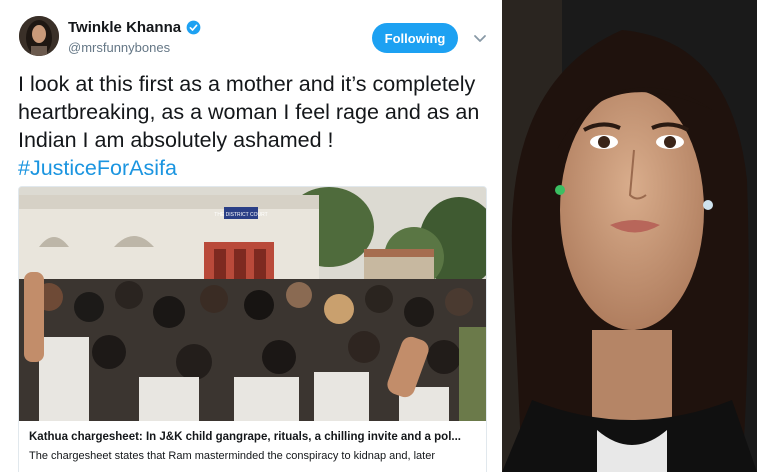  I want to click on verified-badge-icon, so click(193, 27).